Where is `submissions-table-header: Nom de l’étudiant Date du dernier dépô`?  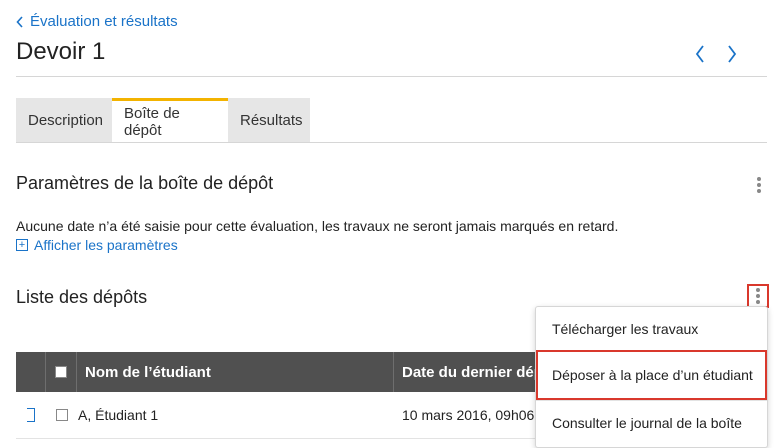 submissions-table-header: Nom de l’étudiant Date du dernier dépô is located at coordinates (276, 372).